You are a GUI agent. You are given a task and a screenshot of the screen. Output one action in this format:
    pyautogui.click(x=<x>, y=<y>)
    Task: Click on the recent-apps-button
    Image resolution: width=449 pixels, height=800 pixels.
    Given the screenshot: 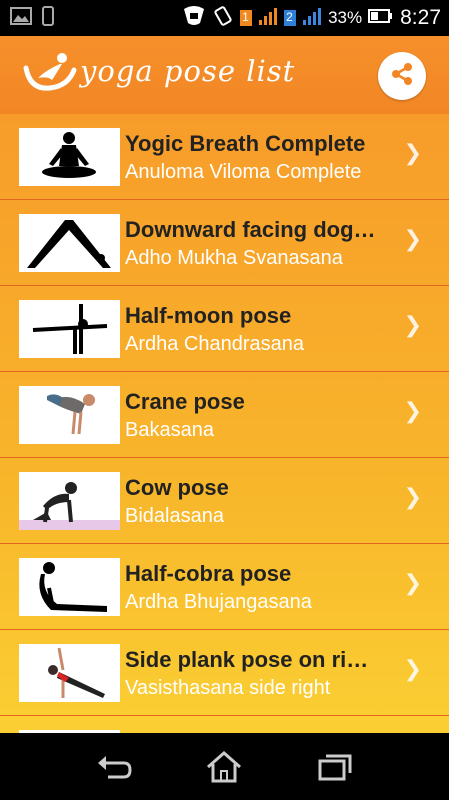 What is the action you would take?
    pyautogui.click(x=336, y=767)
    